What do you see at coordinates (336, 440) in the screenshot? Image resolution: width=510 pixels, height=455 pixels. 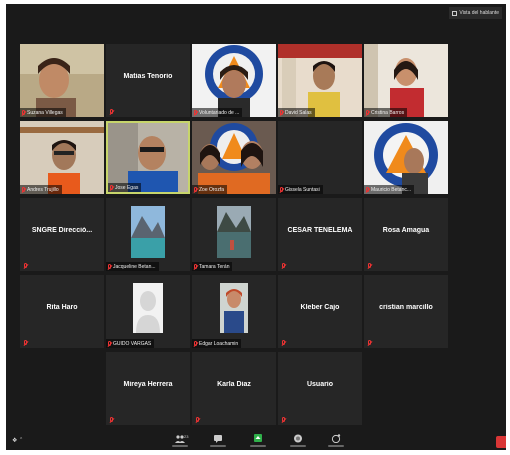 I see `reactions-button` at bounding box center [336, 440].